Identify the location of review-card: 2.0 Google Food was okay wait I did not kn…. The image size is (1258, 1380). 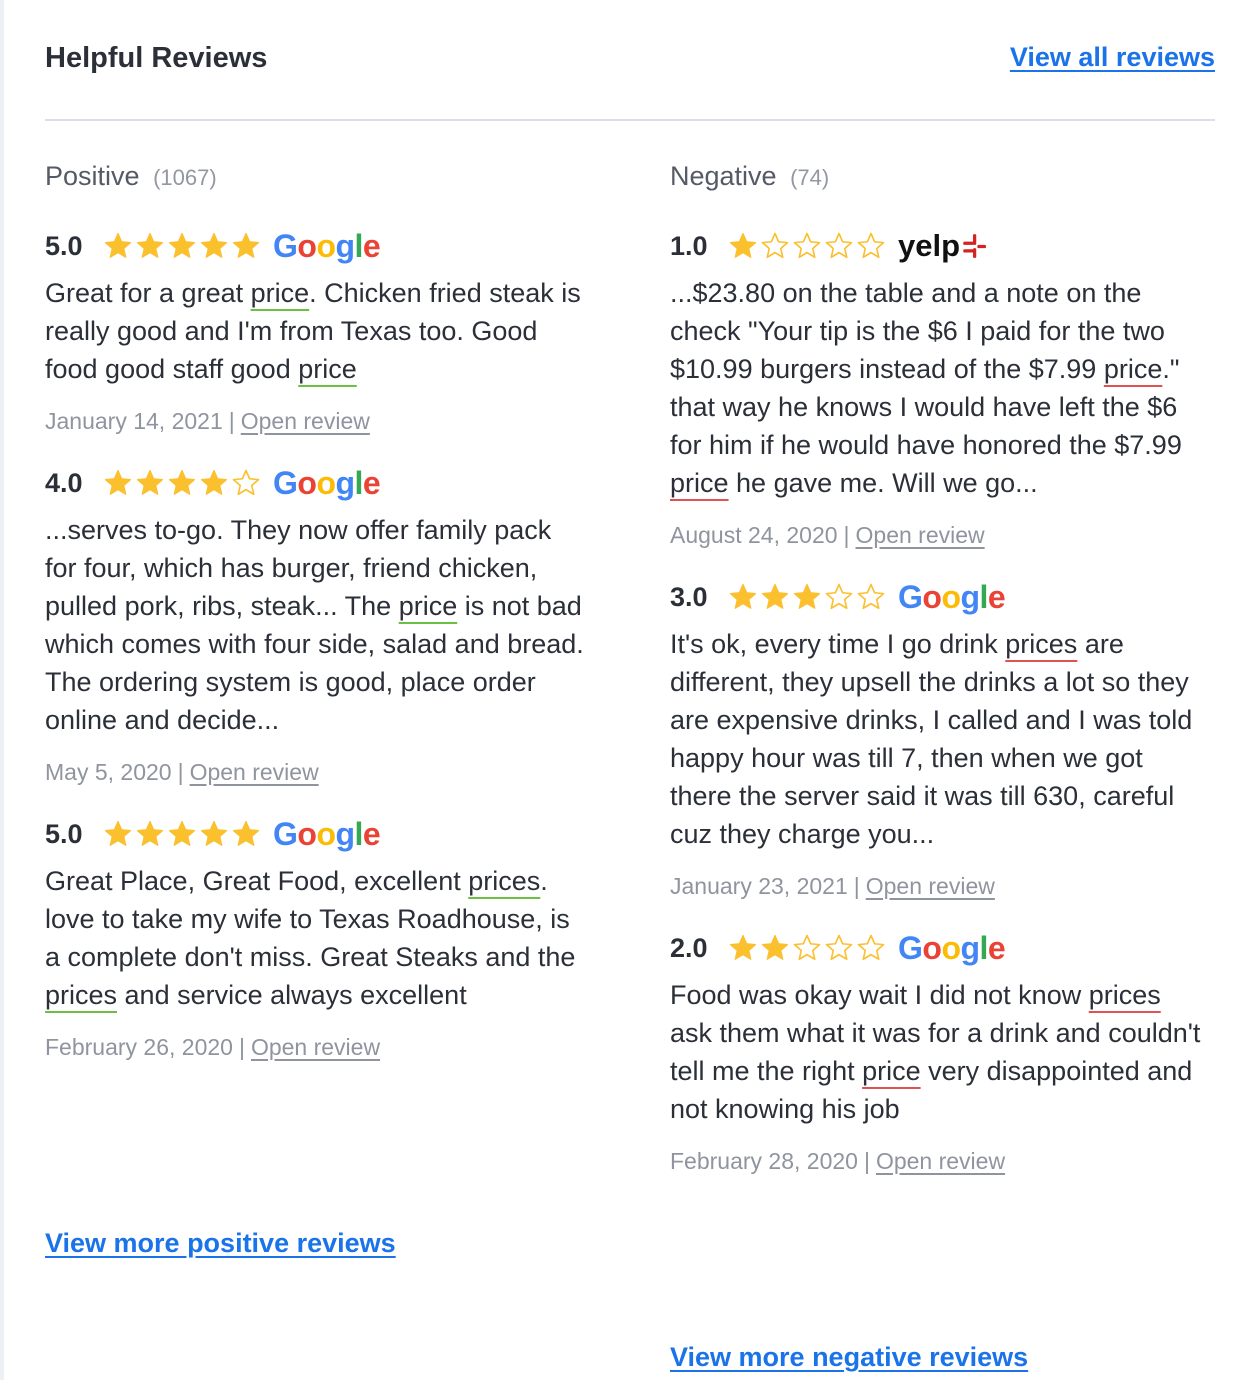
(940, 1052).